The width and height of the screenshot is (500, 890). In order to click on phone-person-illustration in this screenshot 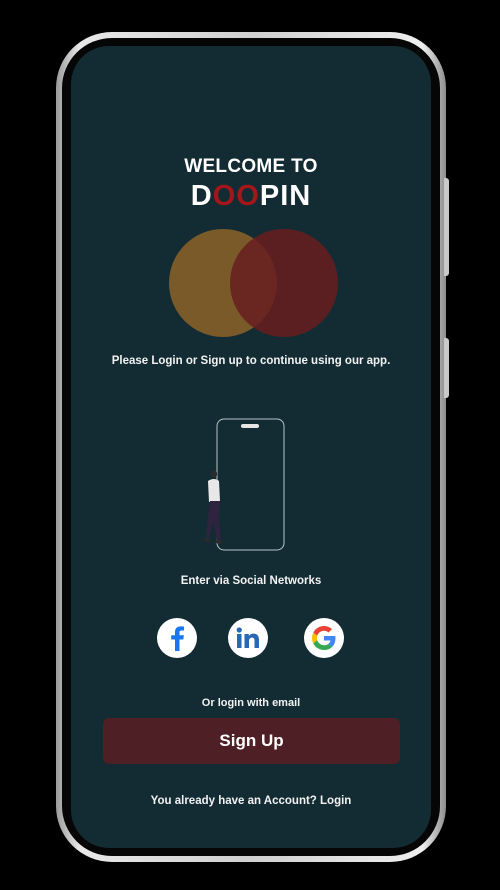, I will do `click(244, 484)`.